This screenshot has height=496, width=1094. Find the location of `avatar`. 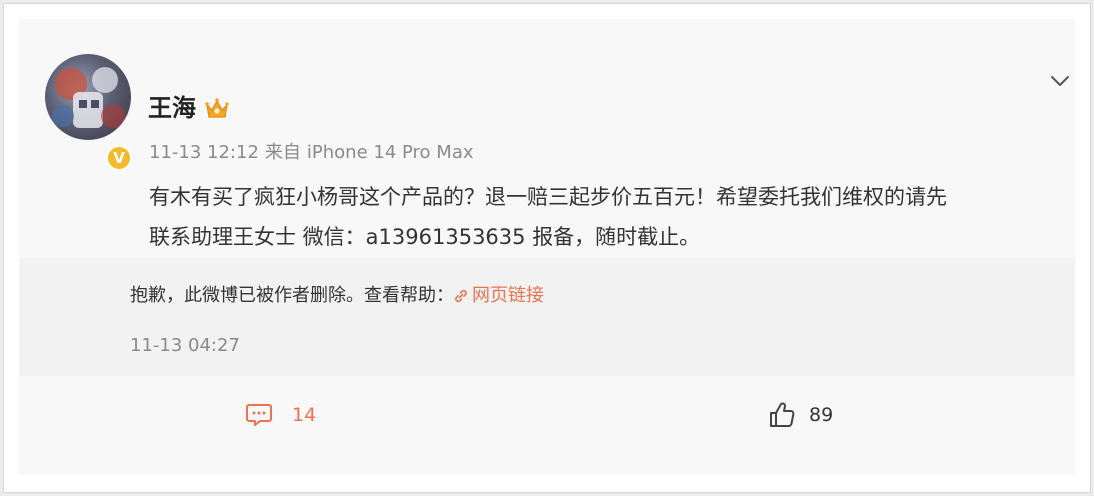

avatar is located at coordinates (88, 97).